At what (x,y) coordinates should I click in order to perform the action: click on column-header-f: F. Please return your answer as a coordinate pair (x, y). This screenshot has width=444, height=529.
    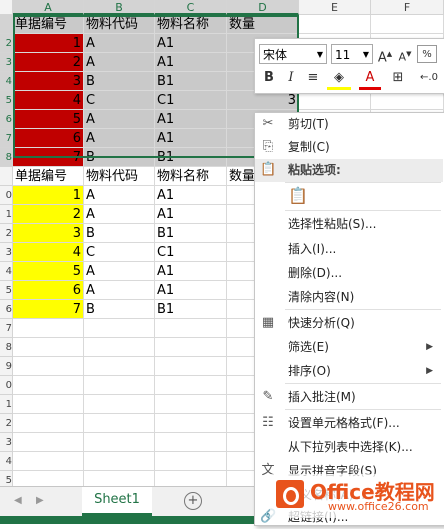
    Looking at the image, I should click on (407, 7).